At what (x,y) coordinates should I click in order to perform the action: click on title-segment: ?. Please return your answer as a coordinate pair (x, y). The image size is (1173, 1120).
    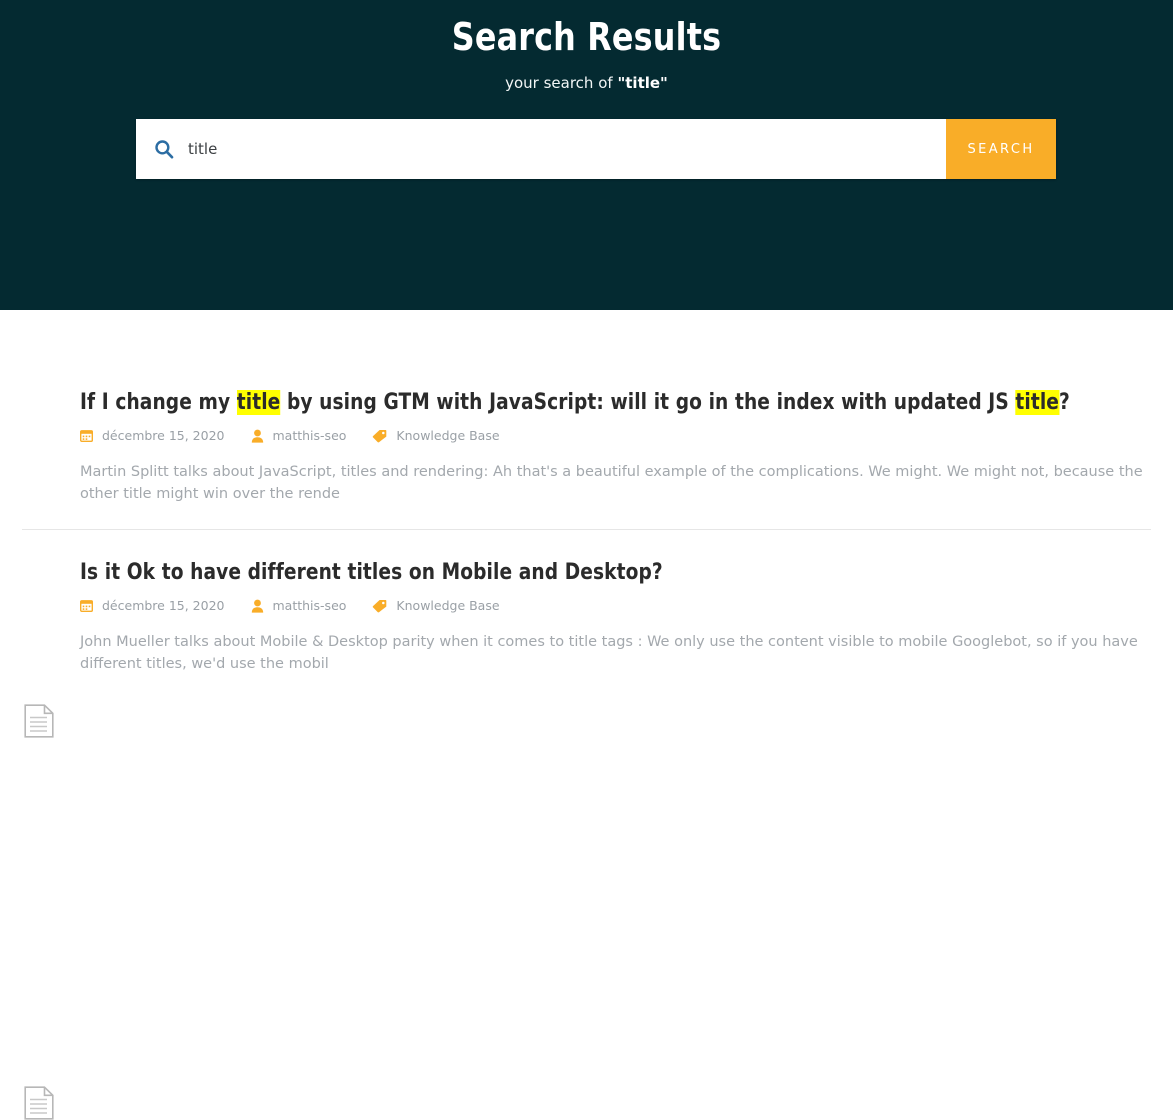
    Looking at the image, I should click on (1064, 402).